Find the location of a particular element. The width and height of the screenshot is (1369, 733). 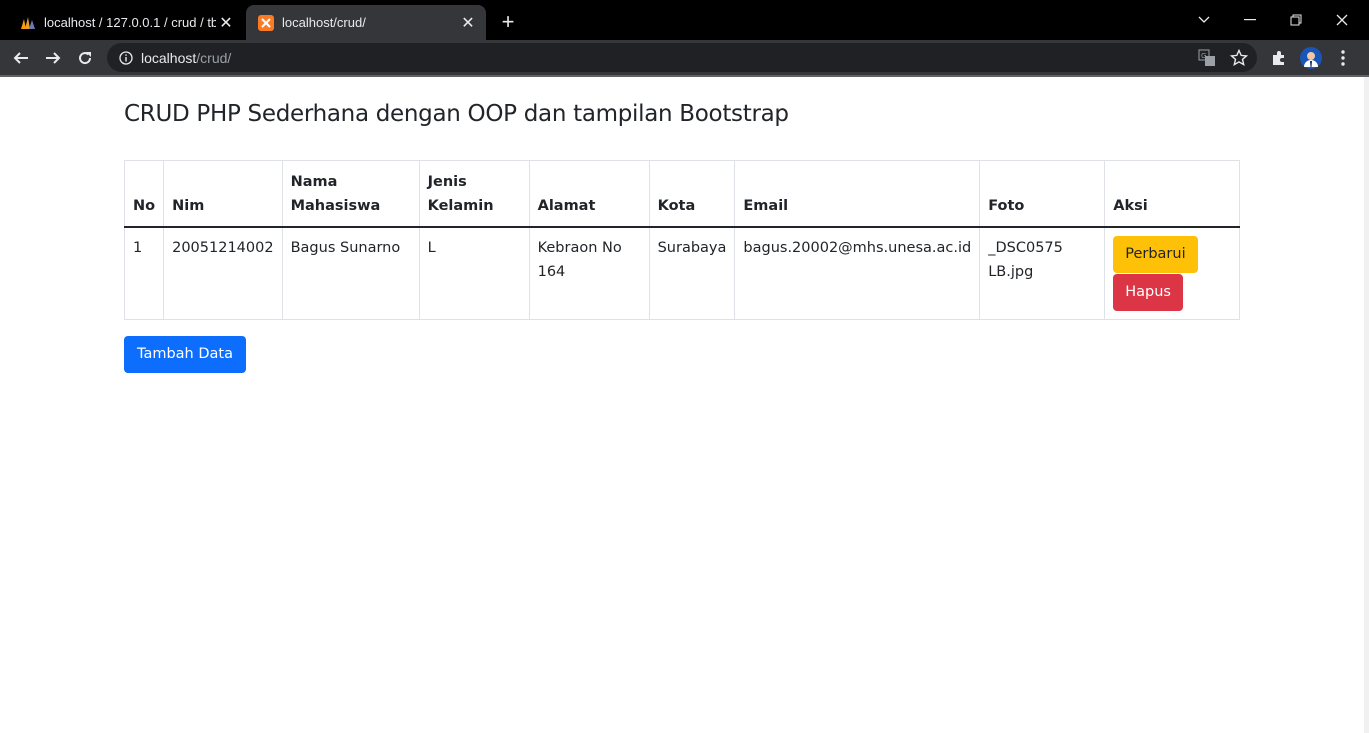

xampp-icon is located at coordinates (266, 22).